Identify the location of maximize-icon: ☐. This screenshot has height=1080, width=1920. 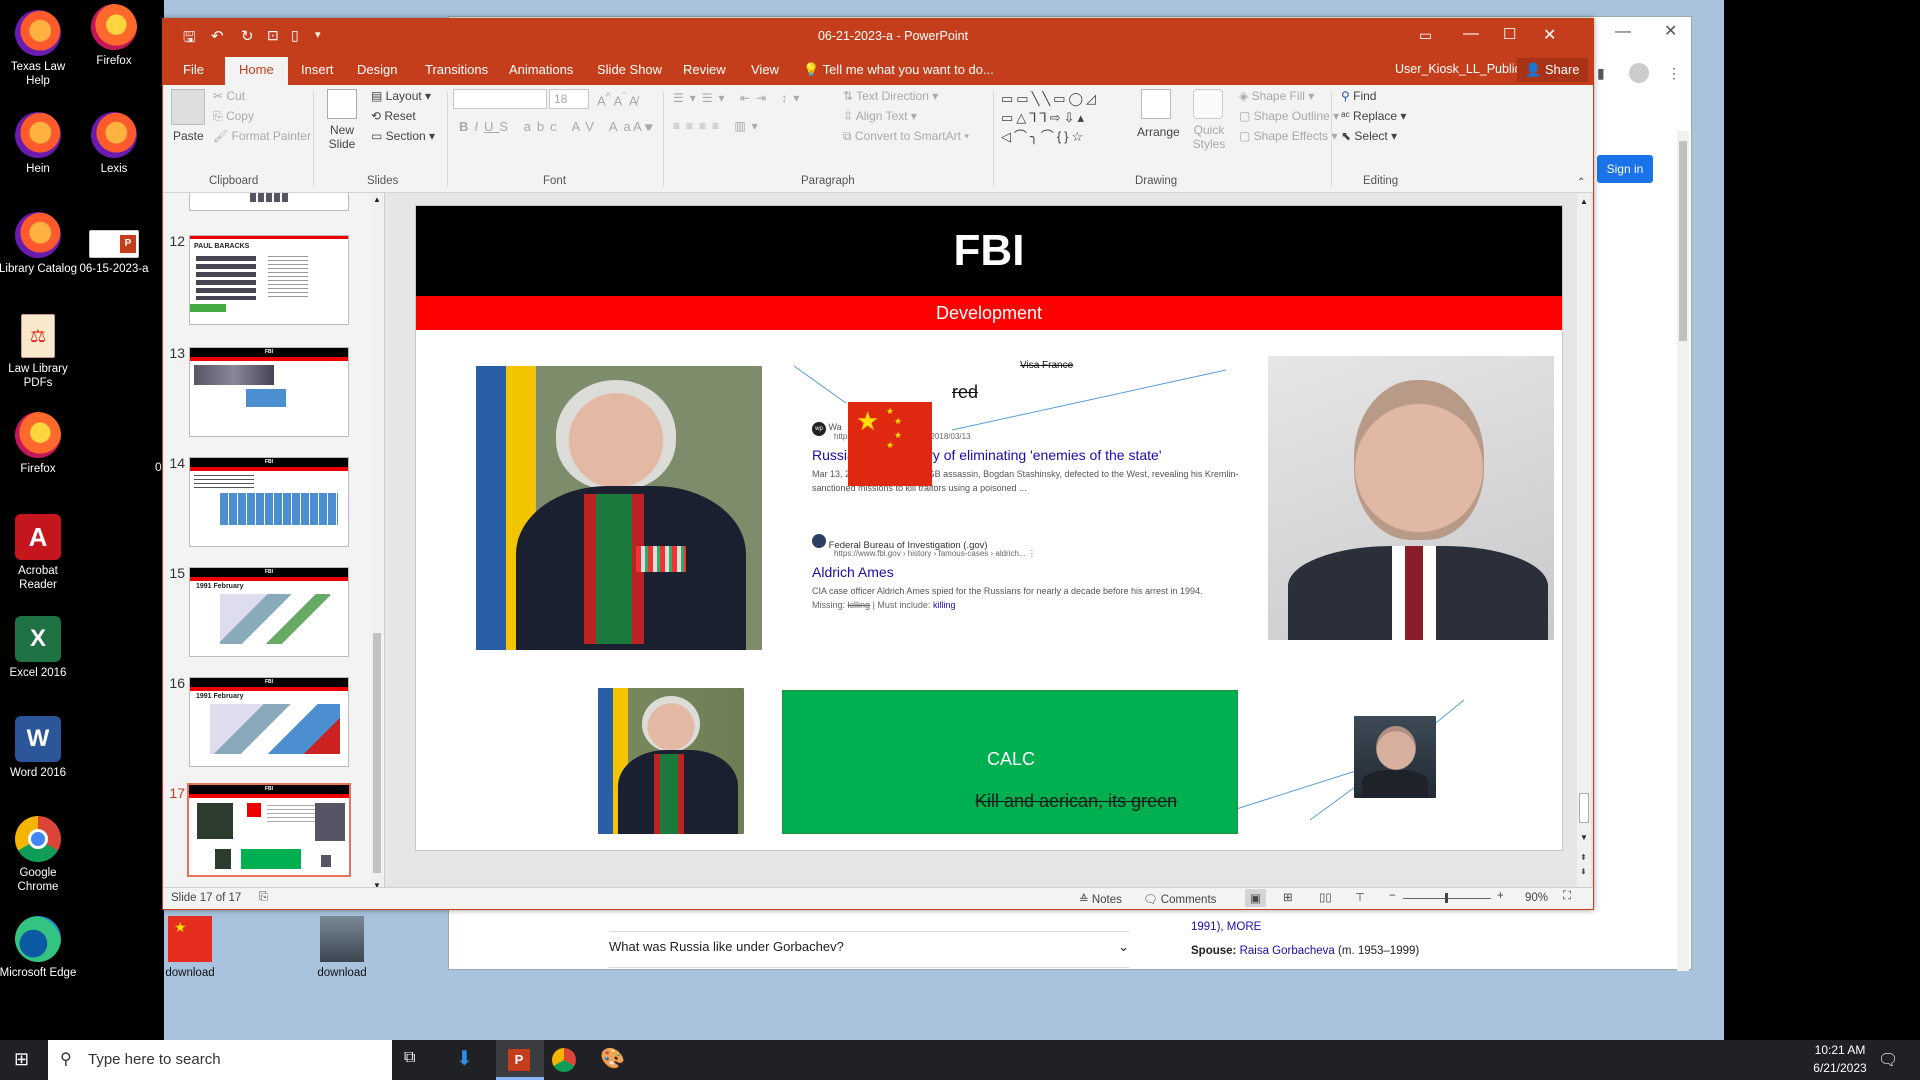
(1509, 34).